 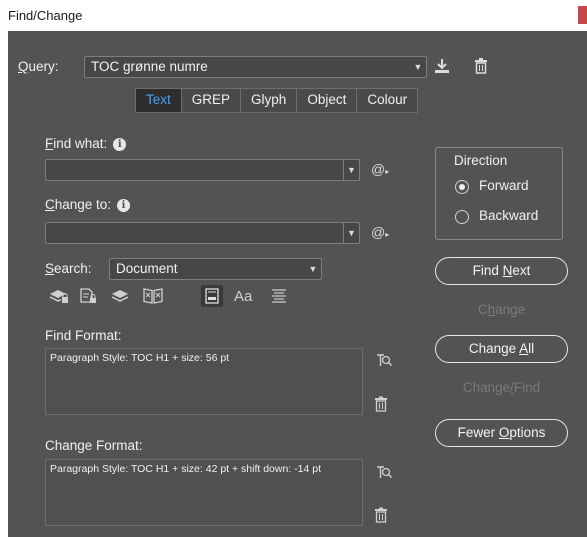 What do you see at coordinates (212, 100) in the screenshot?
I see `tab-grep: GREP` at bounding box center [212, 100].